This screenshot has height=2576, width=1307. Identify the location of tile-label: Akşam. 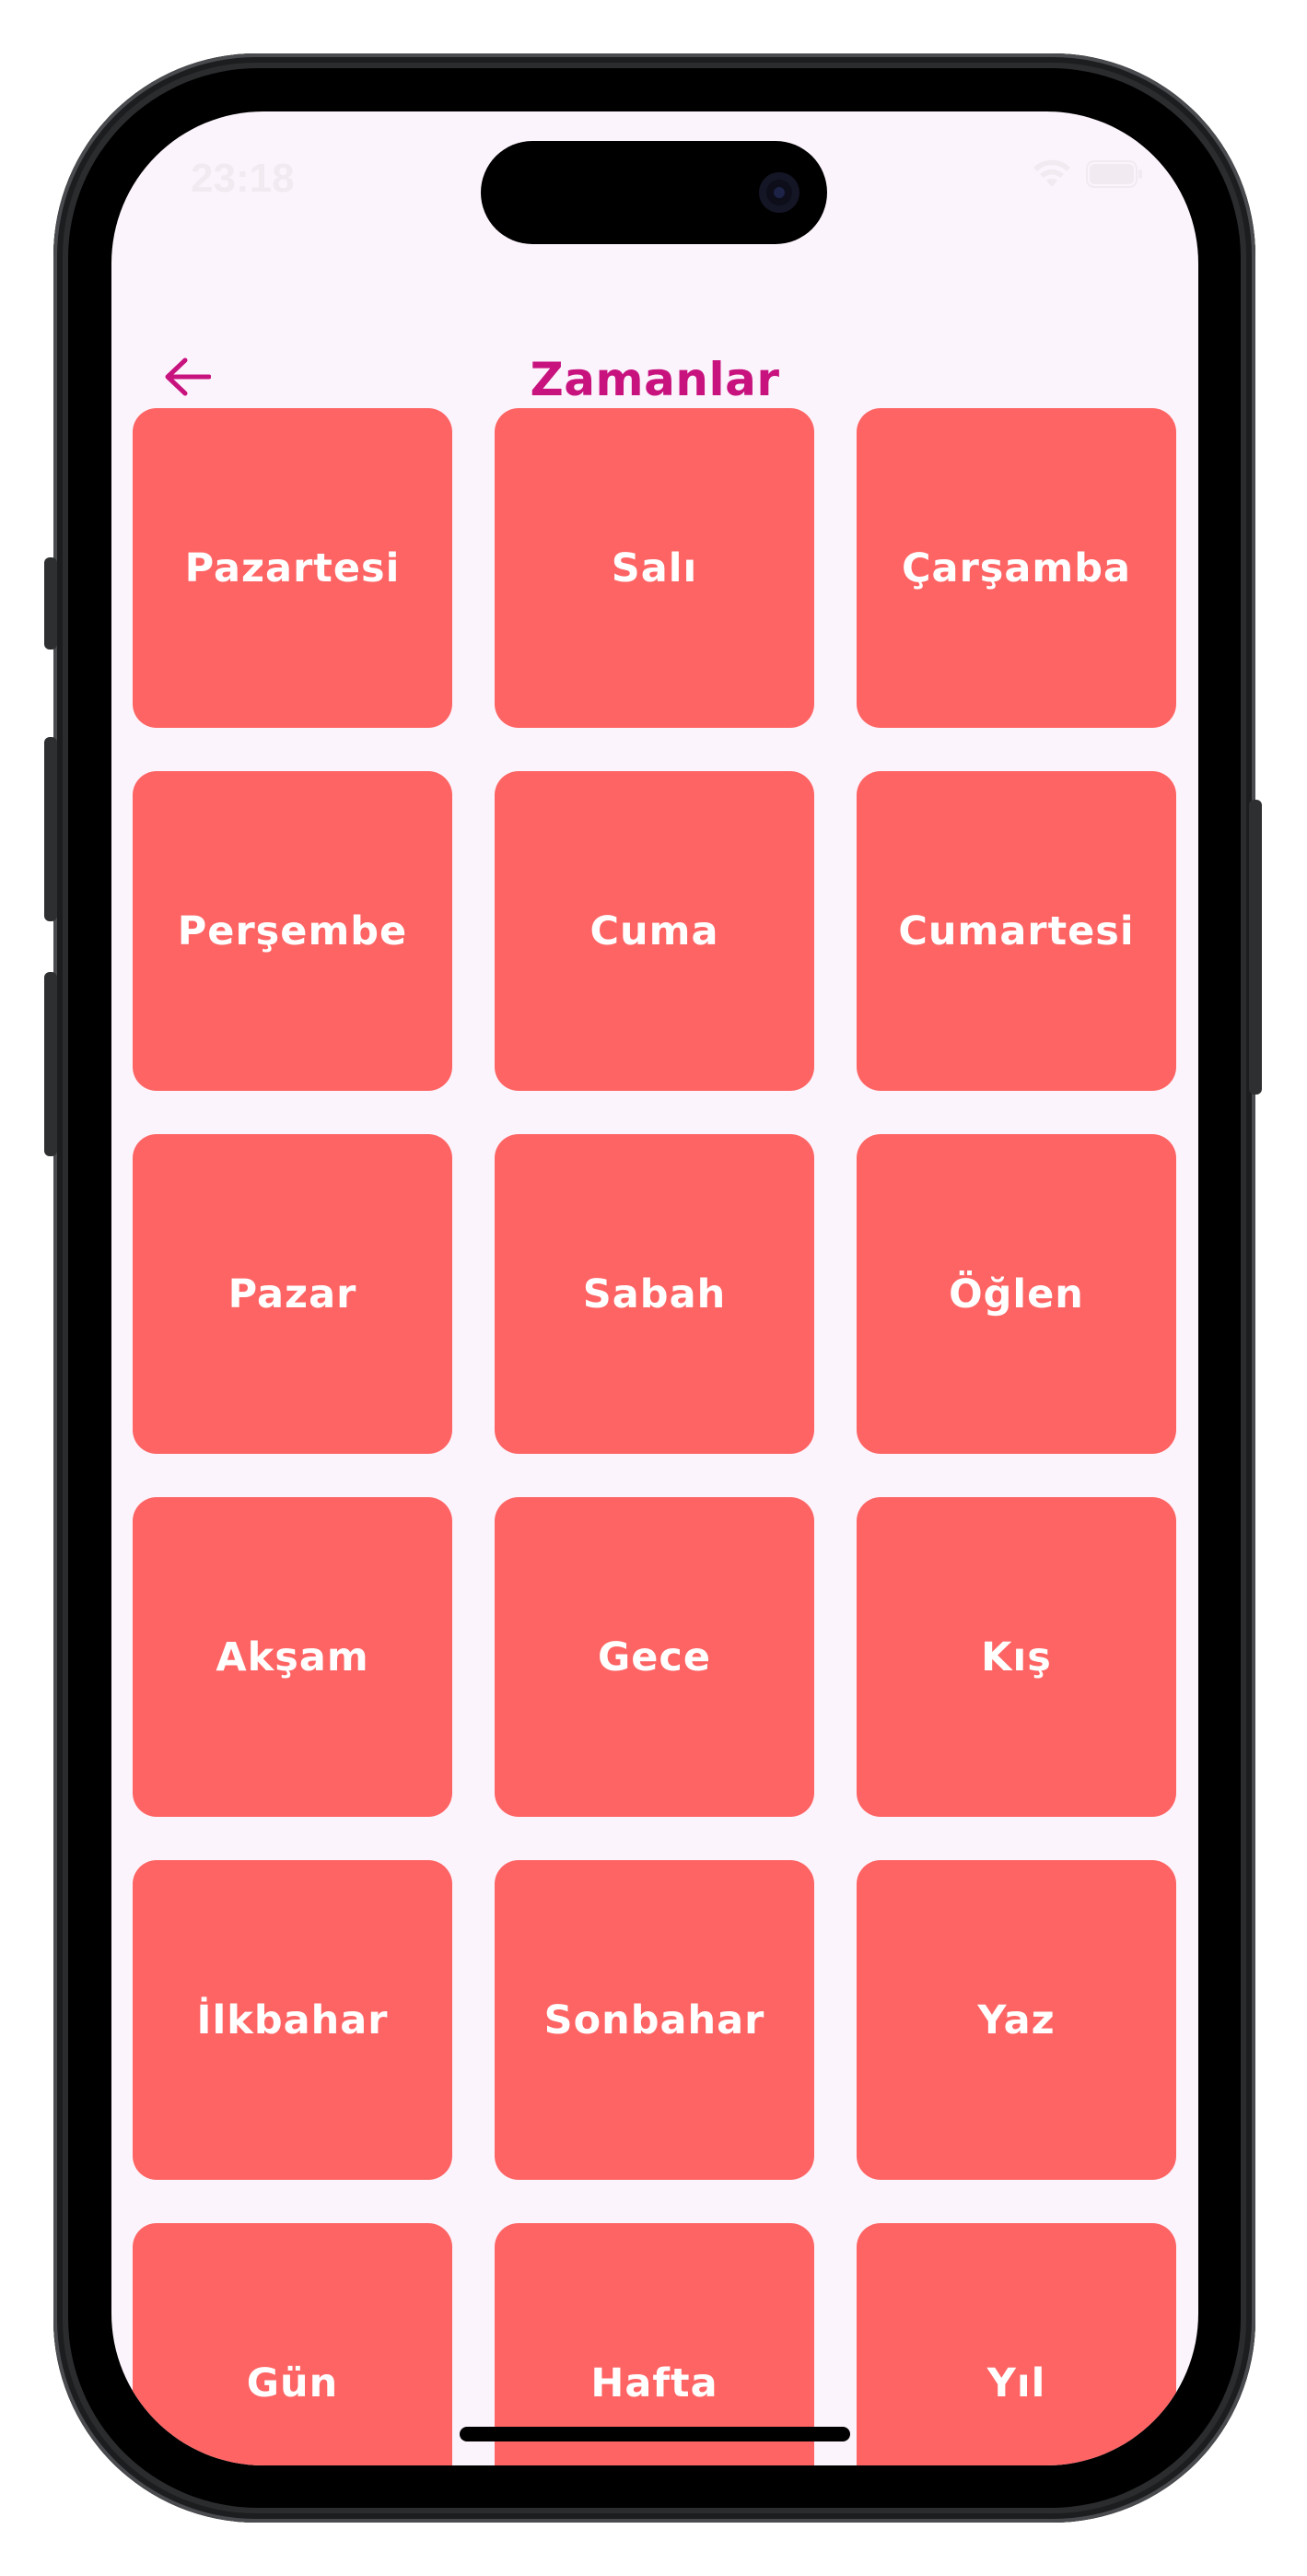
(292, 1656).